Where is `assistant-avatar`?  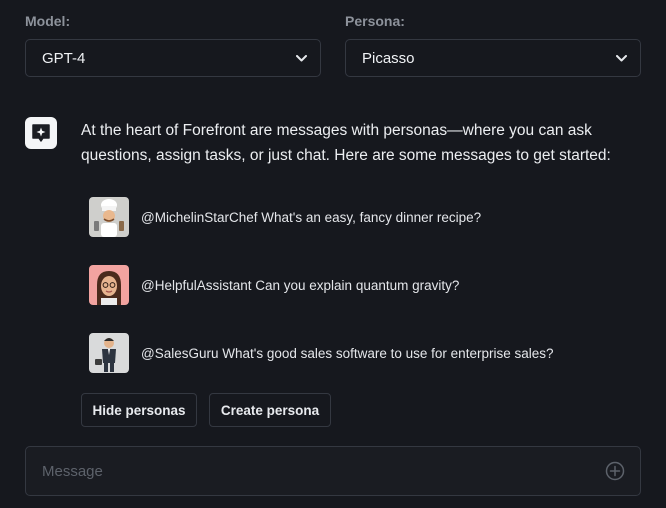
assistant-avatar is located at coordinates (109, 285).